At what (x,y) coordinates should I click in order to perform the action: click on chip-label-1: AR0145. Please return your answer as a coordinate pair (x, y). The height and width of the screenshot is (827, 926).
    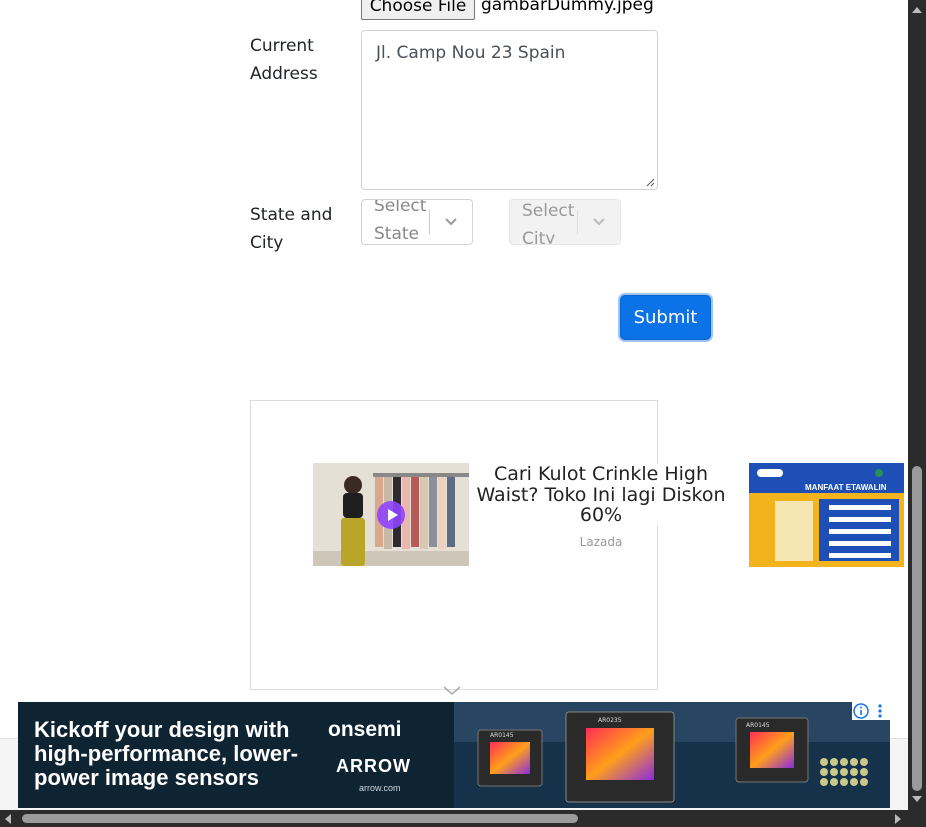
    Looking at the image, I should click on (502, 735).